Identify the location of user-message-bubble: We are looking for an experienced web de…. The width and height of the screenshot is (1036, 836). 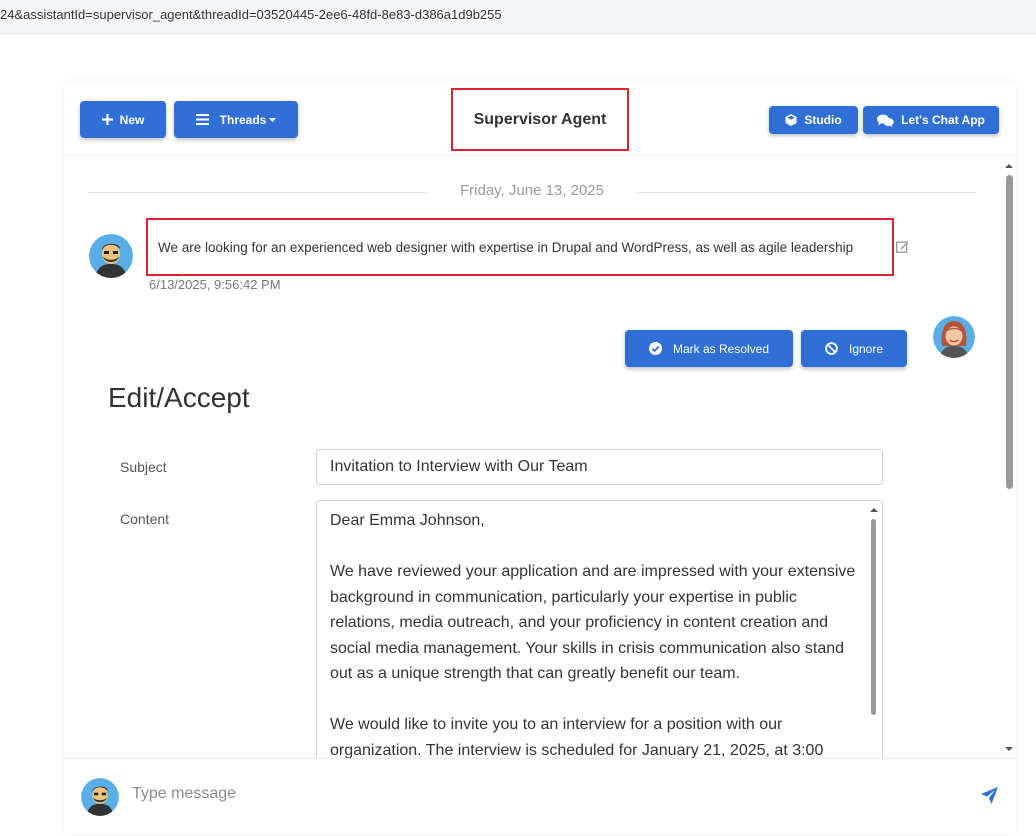
(520, 247).